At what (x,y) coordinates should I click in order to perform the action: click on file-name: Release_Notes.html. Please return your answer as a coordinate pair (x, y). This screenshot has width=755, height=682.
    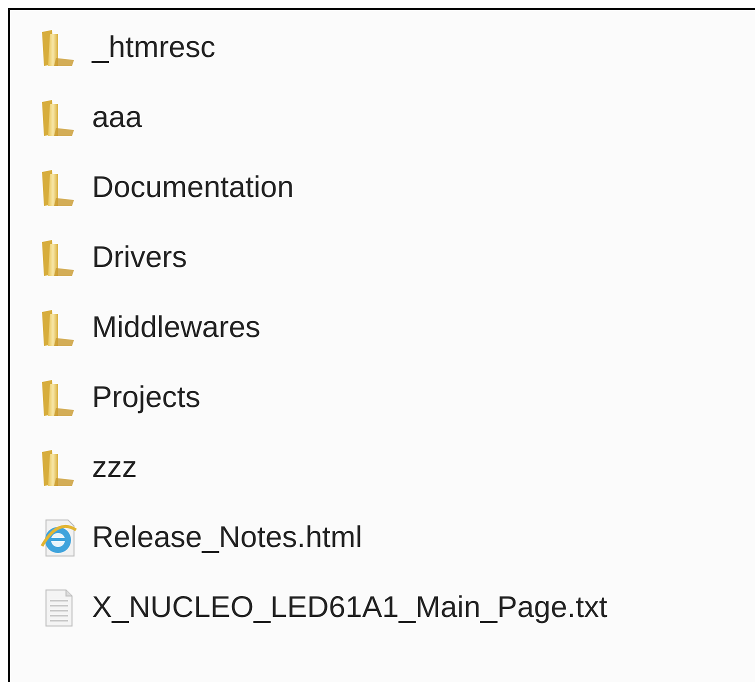
    Looking at the image, I should click on (227, 538).